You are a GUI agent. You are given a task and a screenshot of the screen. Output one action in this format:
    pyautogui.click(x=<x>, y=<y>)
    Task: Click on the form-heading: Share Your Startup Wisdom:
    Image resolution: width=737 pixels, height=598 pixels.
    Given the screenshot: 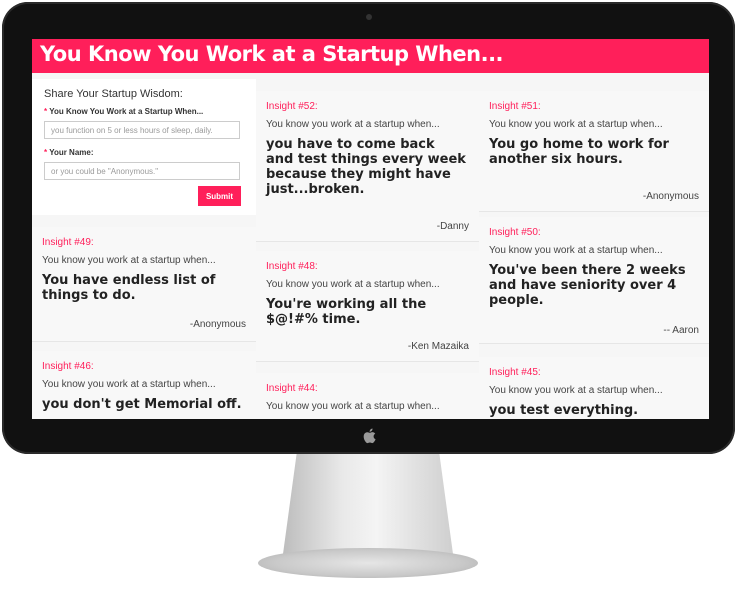 What is the action you would take?
    pyautogui.click(x=113, y=94)
    